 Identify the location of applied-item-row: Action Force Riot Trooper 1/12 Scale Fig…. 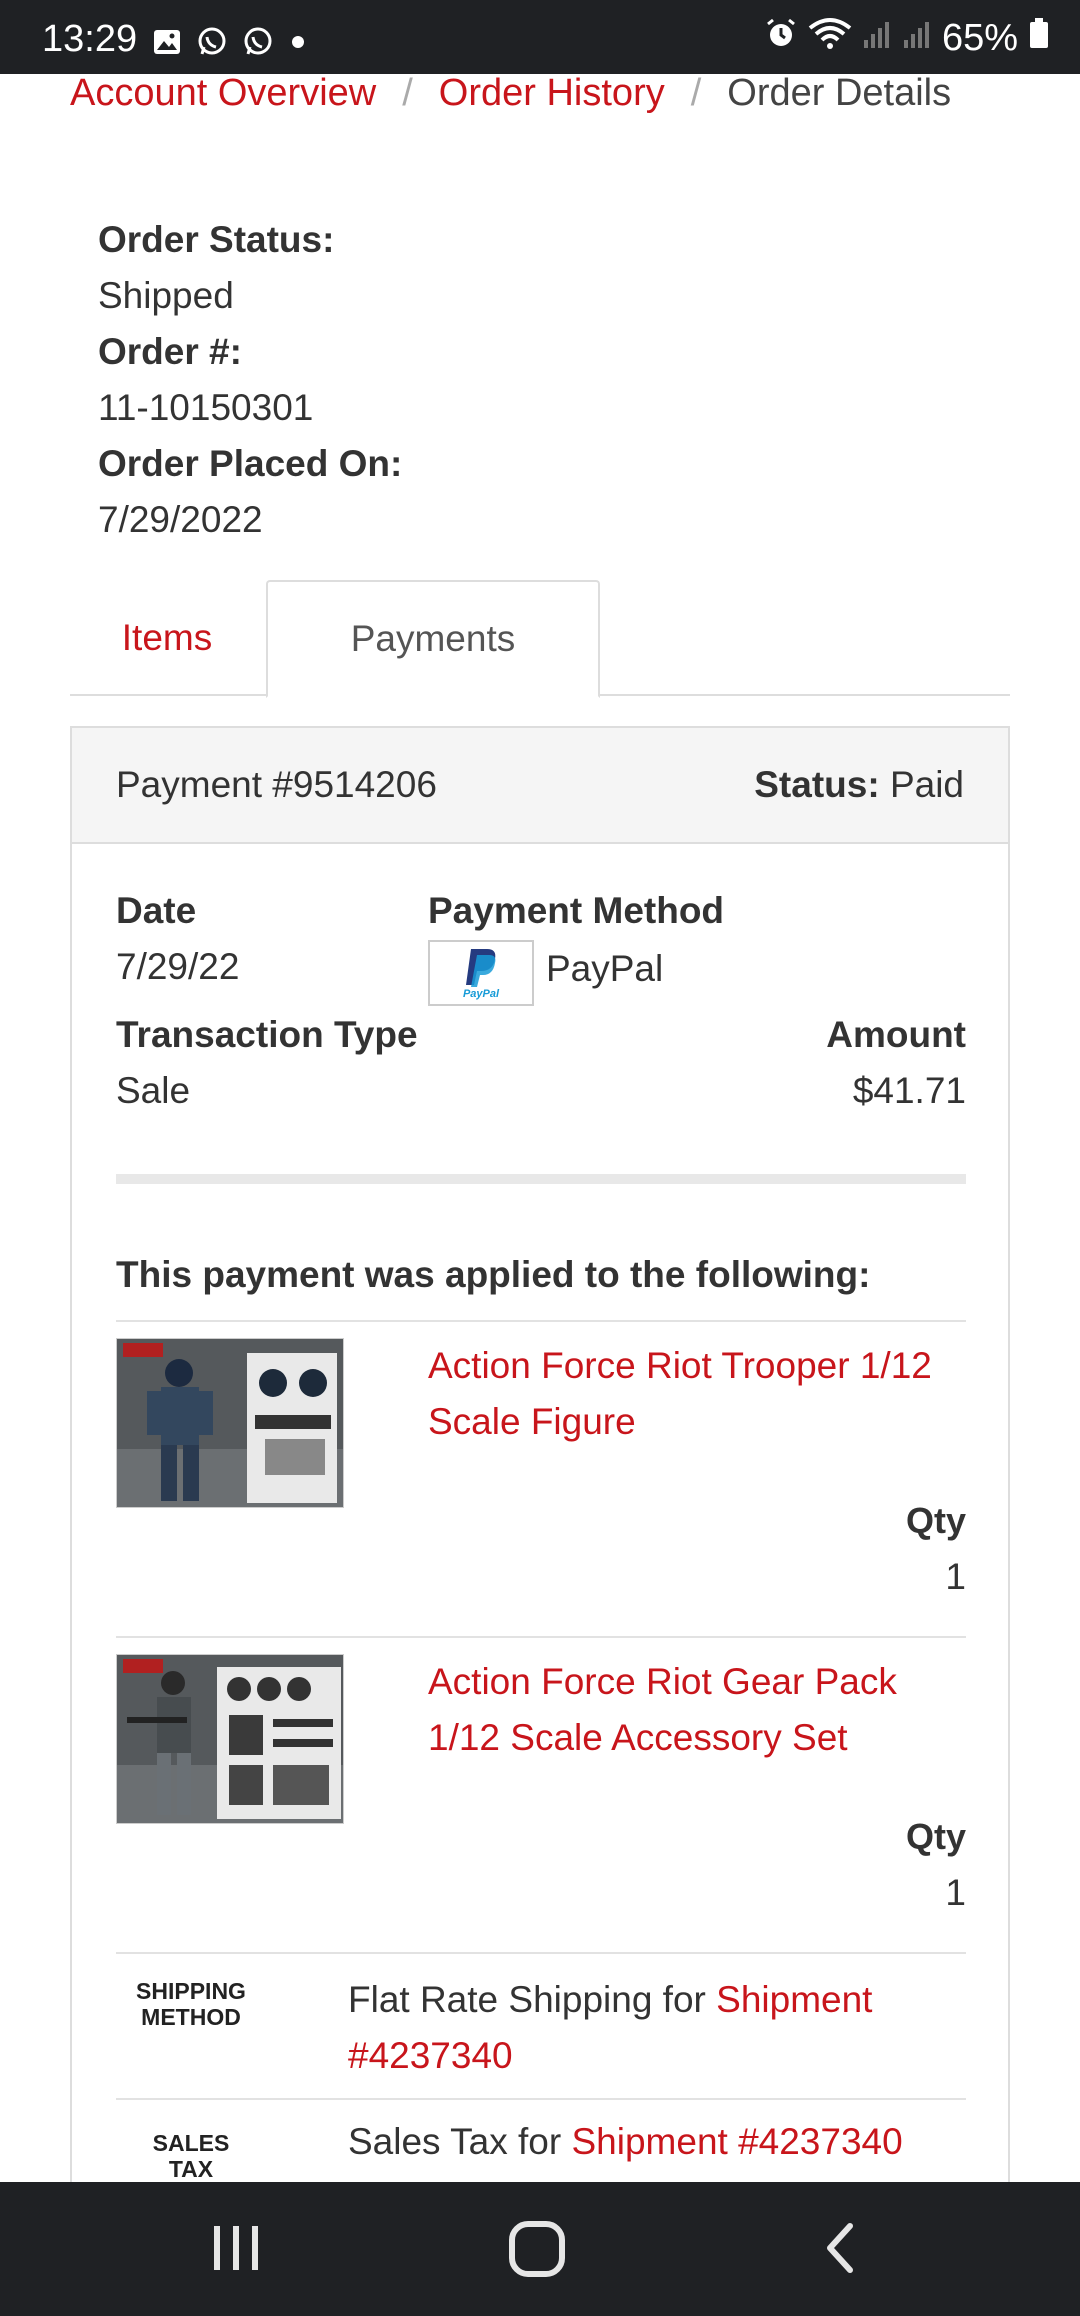
(541, 1478).